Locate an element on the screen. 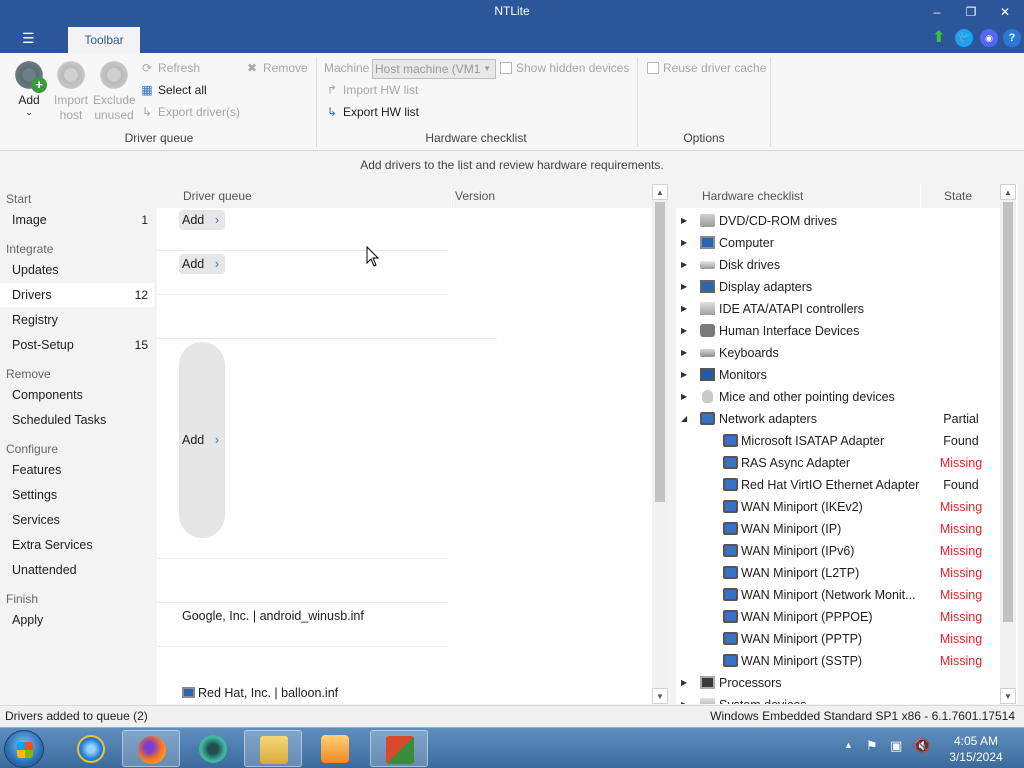 This screenshot has height=768, width=1024. tree-item-disk: ▶ Disk drives is located at coordinates (838, 265).